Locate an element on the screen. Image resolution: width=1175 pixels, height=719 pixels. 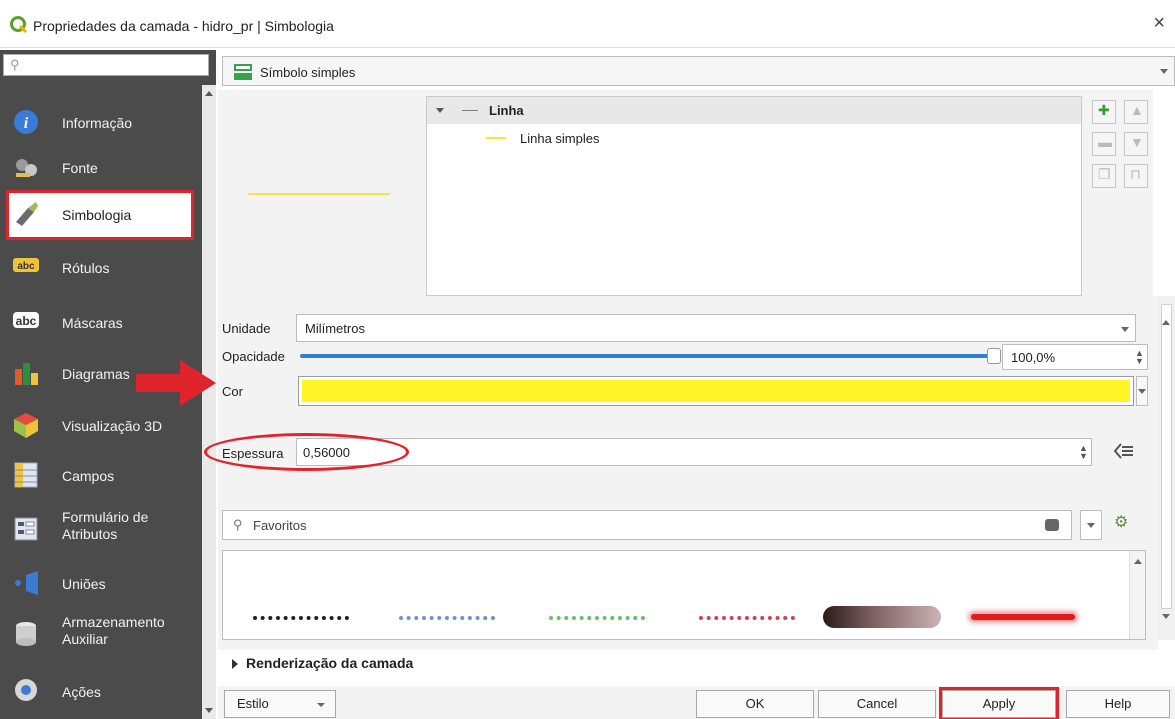
width-spinbox: 0,56000 ▲ ▼ is located at coordinates (694, 452).